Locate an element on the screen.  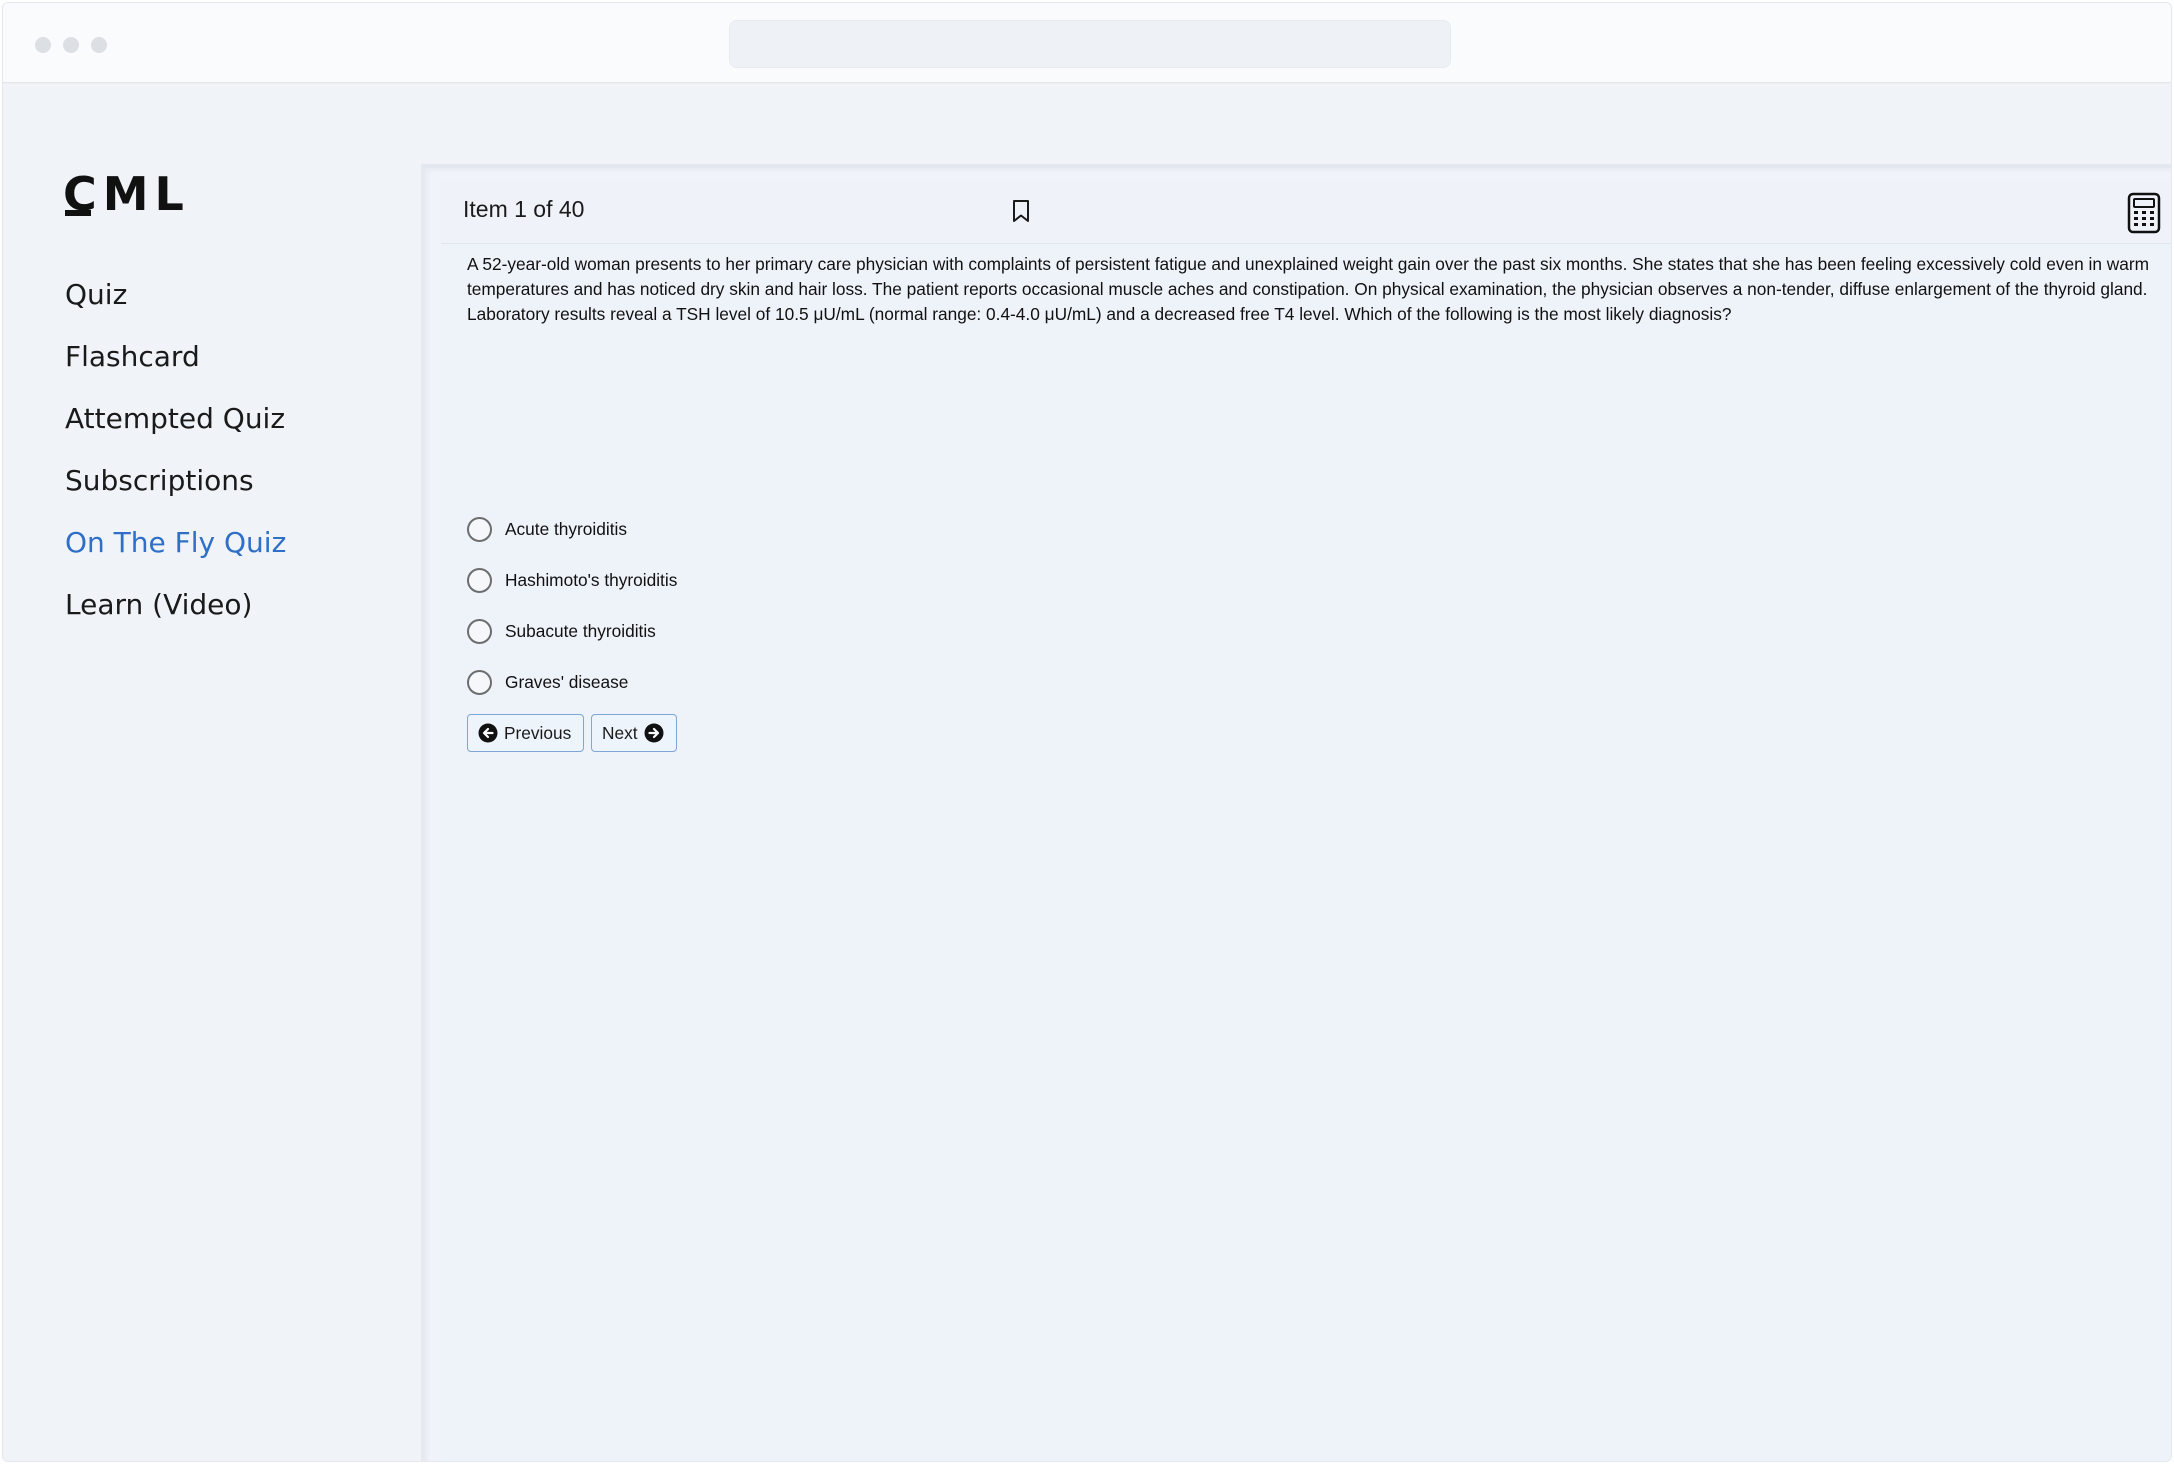
previous-button: Previous is located at coordinates (525, 733).